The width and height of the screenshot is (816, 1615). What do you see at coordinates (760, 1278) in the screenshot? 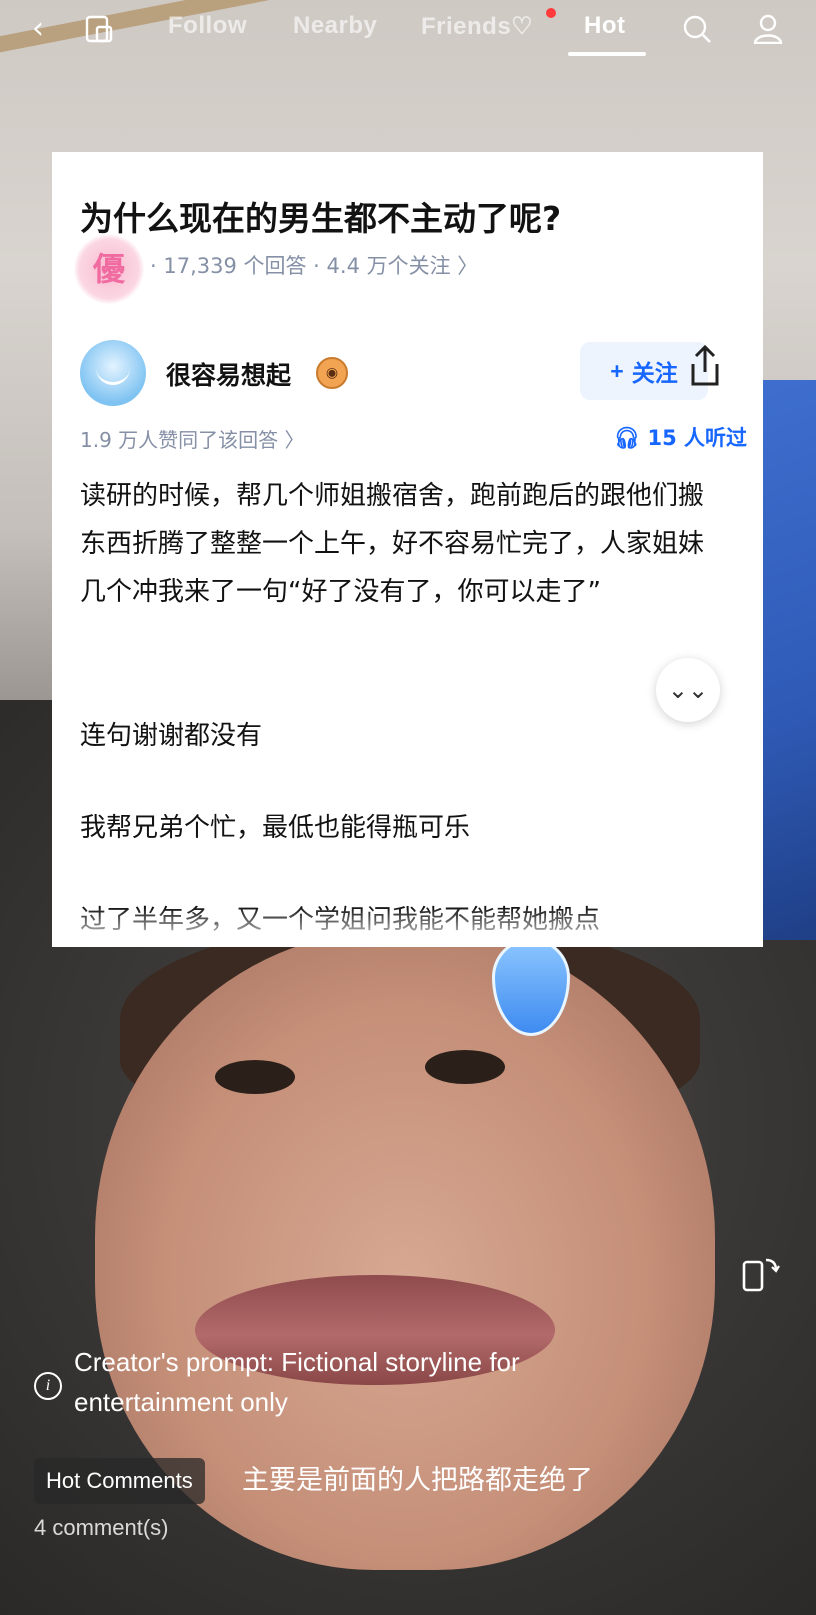
I see `rotate-screen-icon` at bounding box center [760, 1278].